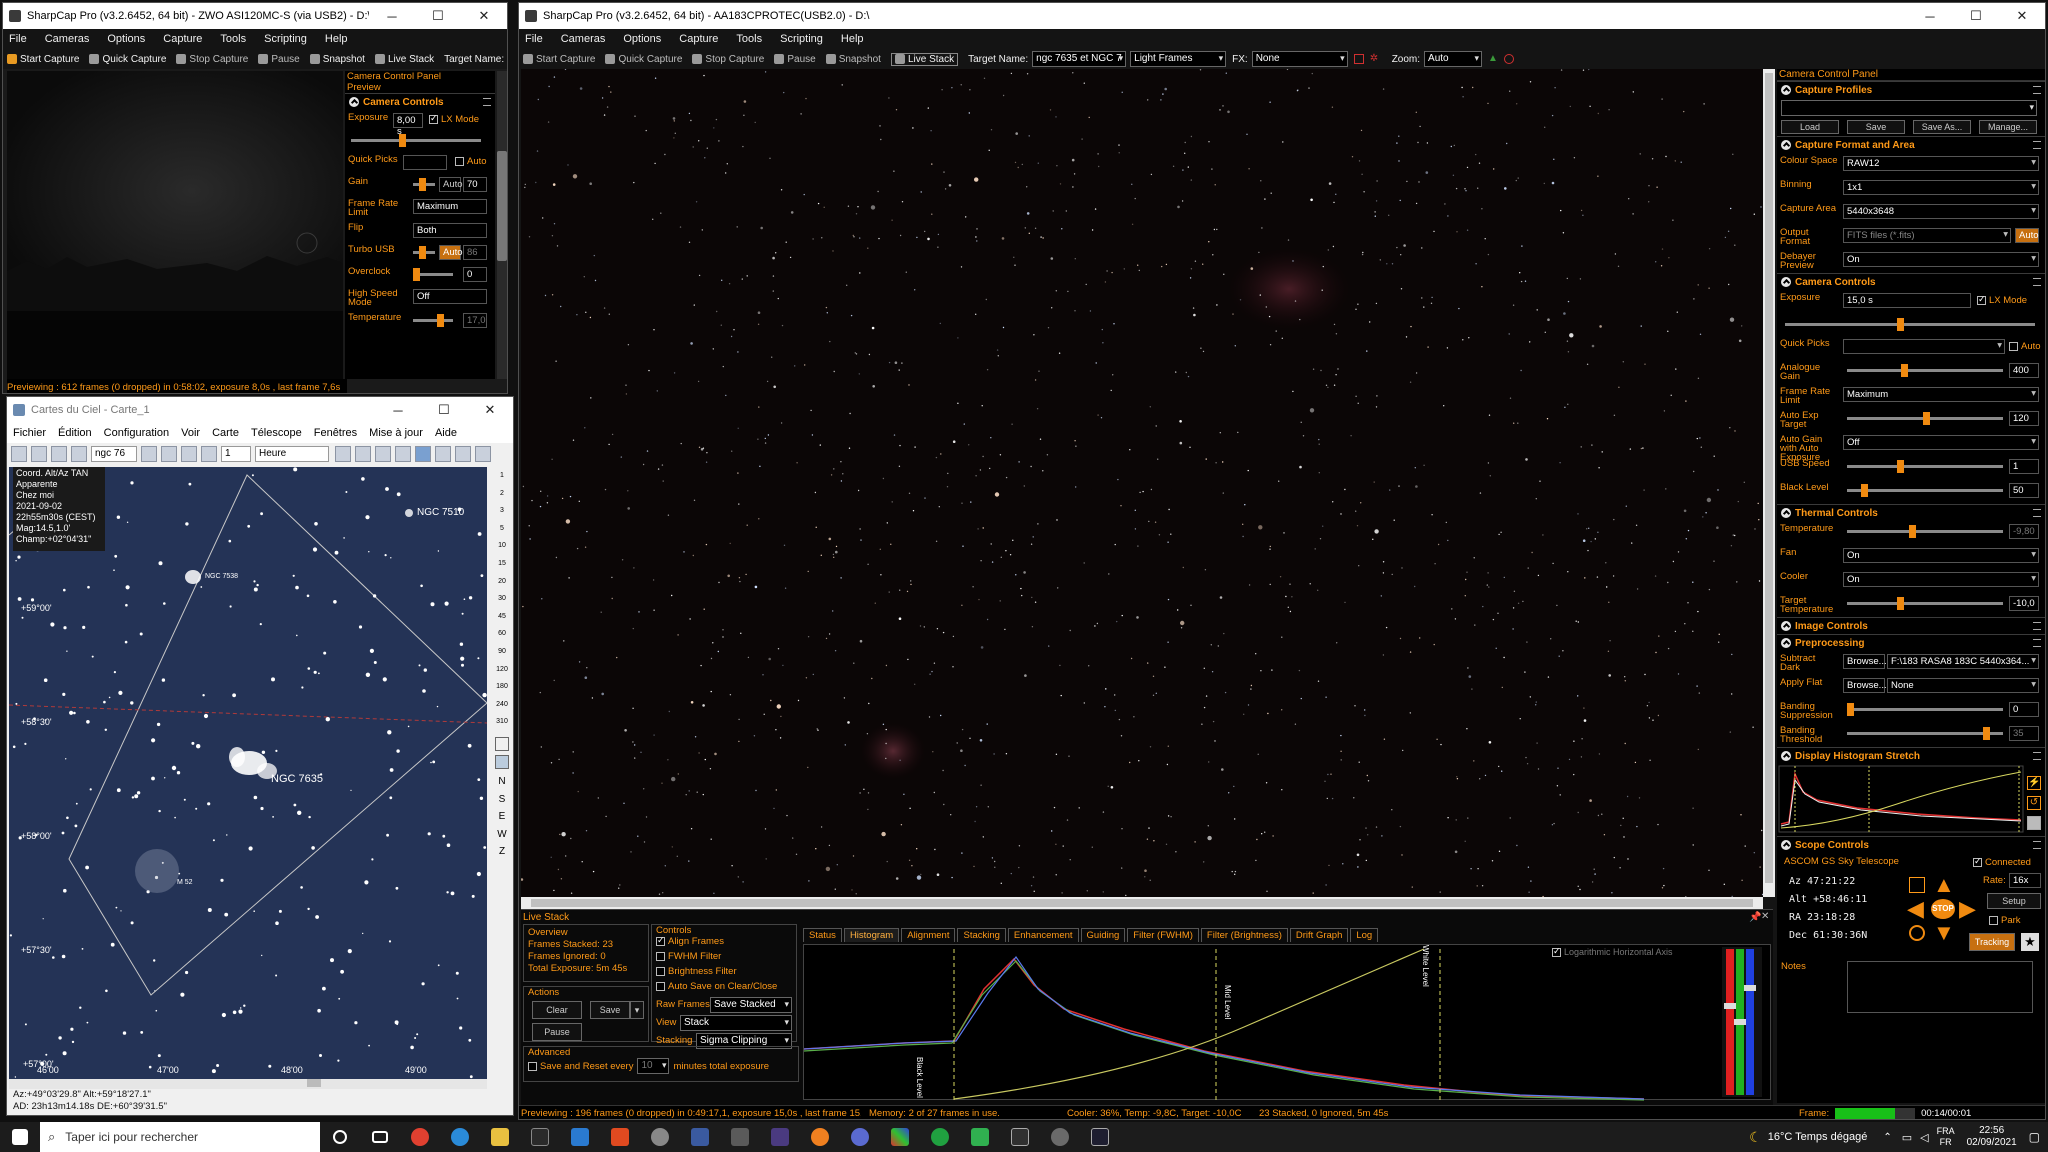 The image size is (2048, 1152). What do you see at coordinates (1940, 987) in the screenshot?
I see `notes-textarea` at bounding box center [1940, 987].